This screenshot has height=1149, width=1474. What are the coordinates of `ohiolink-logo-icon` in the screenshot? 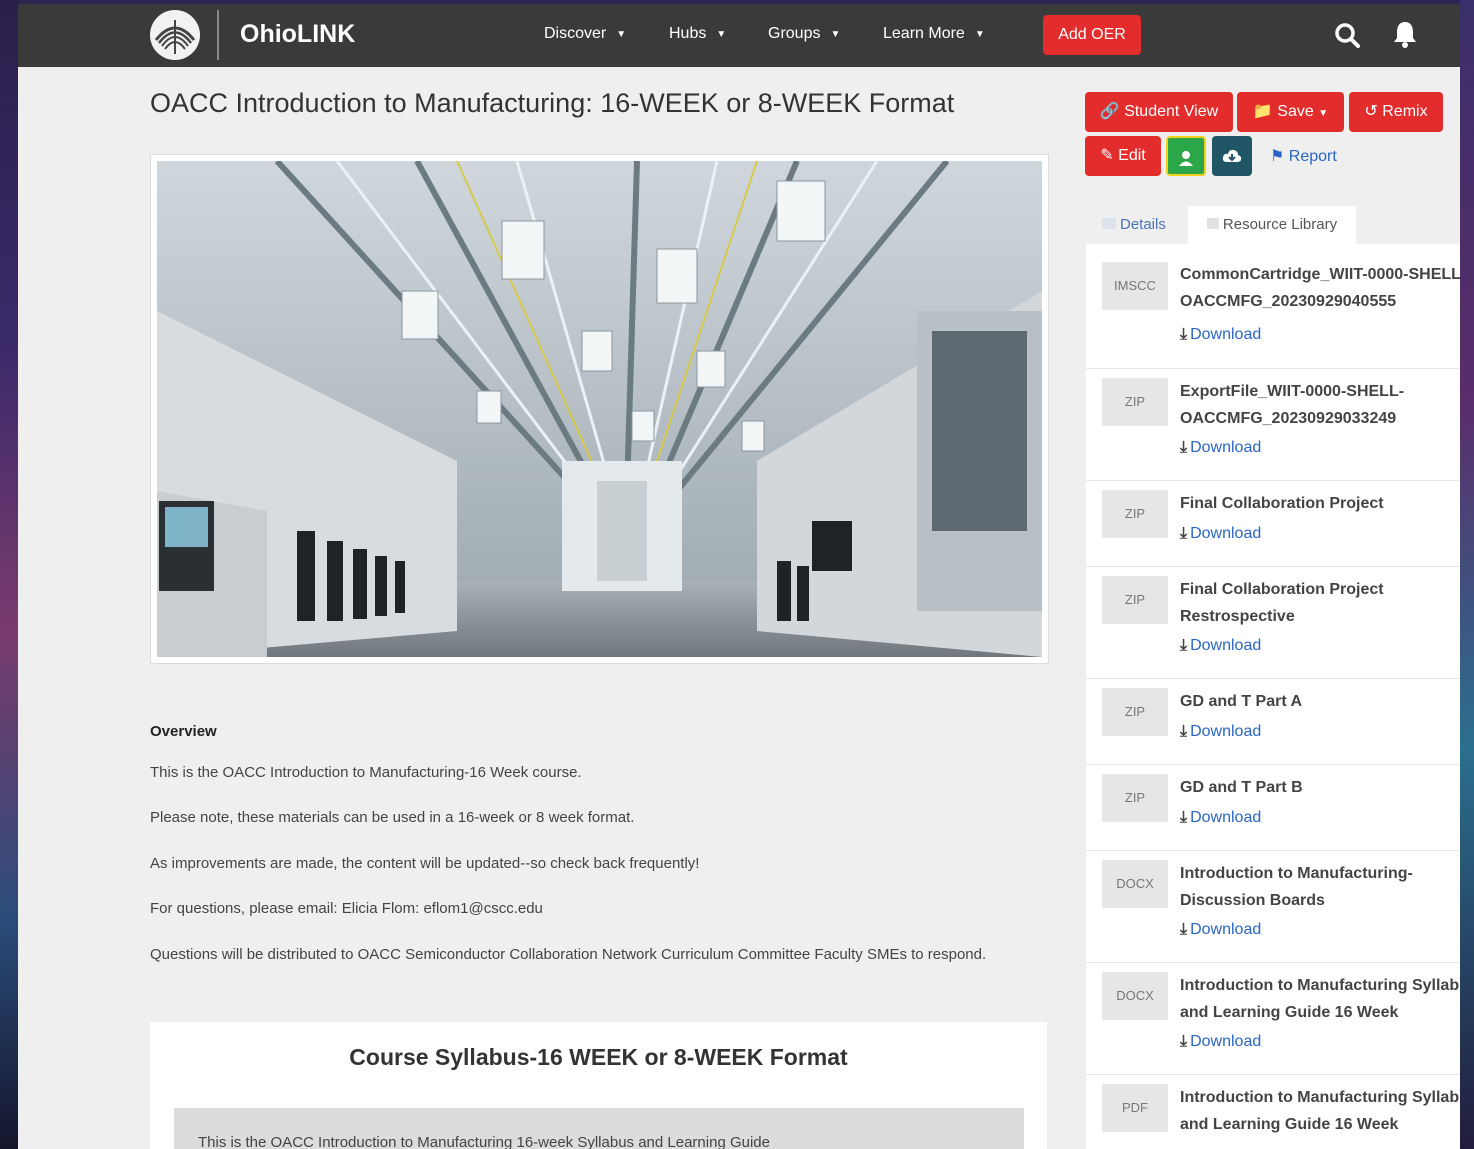 It's located at (175, 35).